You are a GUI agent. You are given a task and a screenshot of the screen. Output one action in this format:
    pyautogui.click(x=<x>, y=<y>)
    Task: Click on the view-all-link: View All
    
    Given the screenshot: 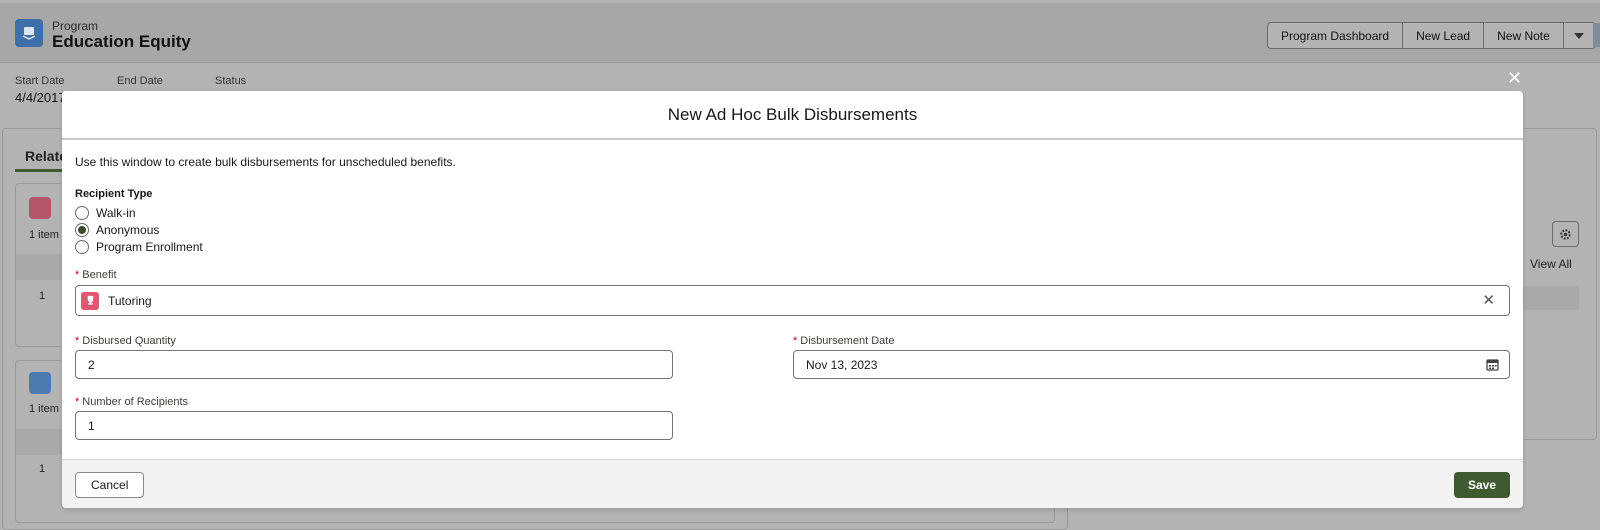 What is the action you would take?
    pyautogui.click(x=1551, y=264)
    